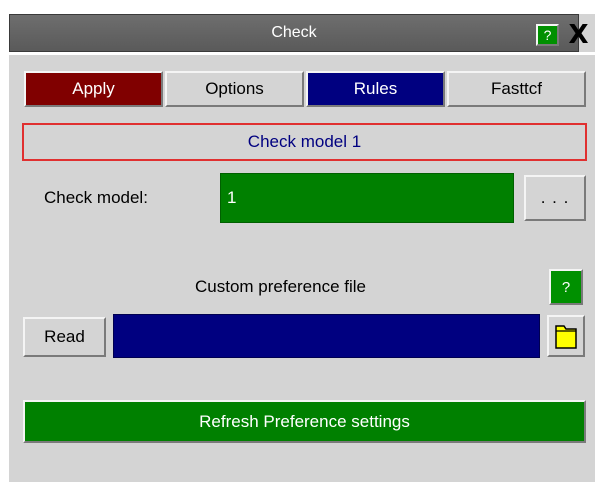 Image resolution: width=595 pixels, height=482 pixels. I want to click on banner-text: Check model 1, so click(304, 141).